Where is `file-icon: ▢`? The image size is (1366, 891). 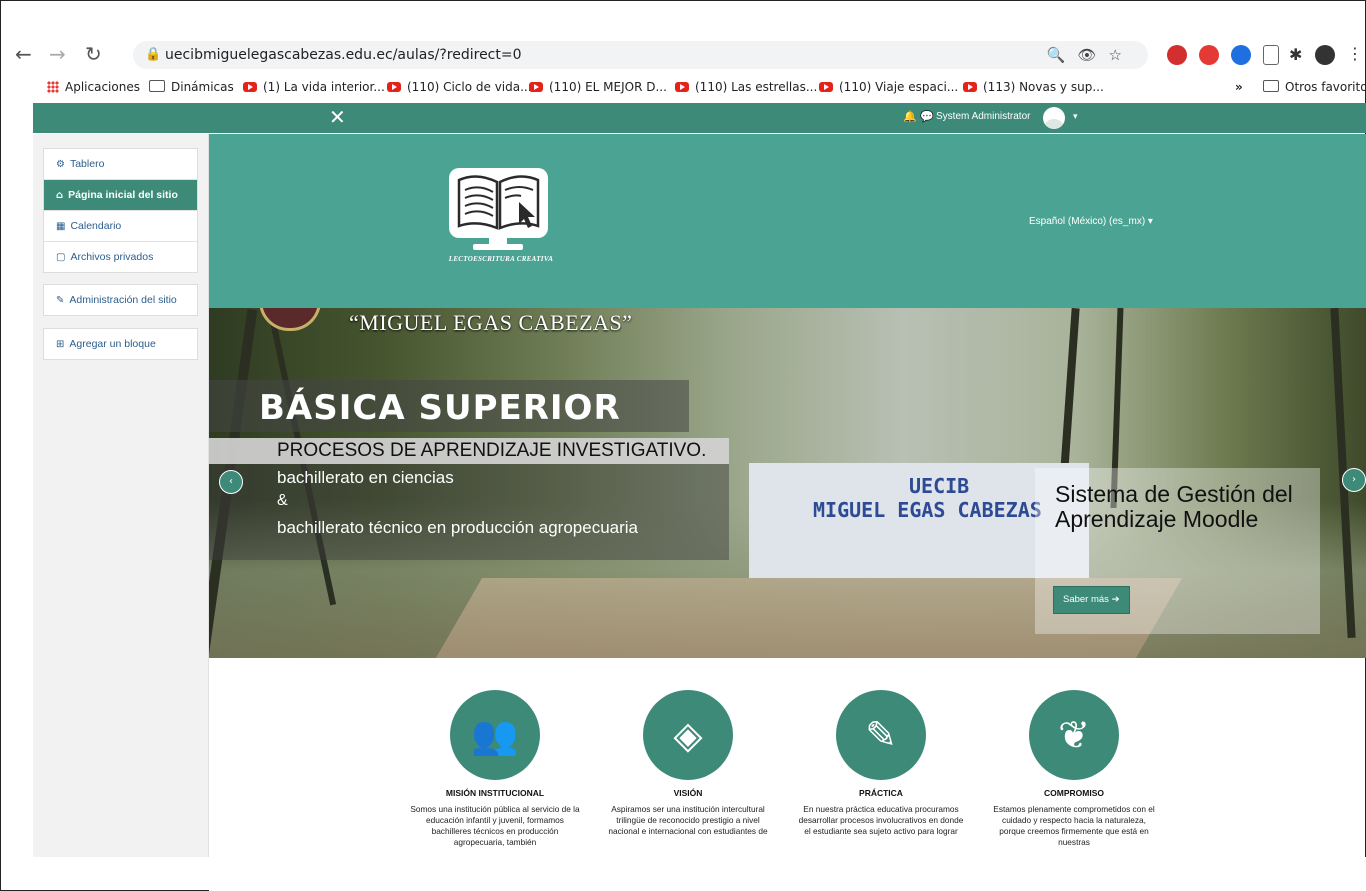
file-icon: ▢ is located at coordinates (61, 257).